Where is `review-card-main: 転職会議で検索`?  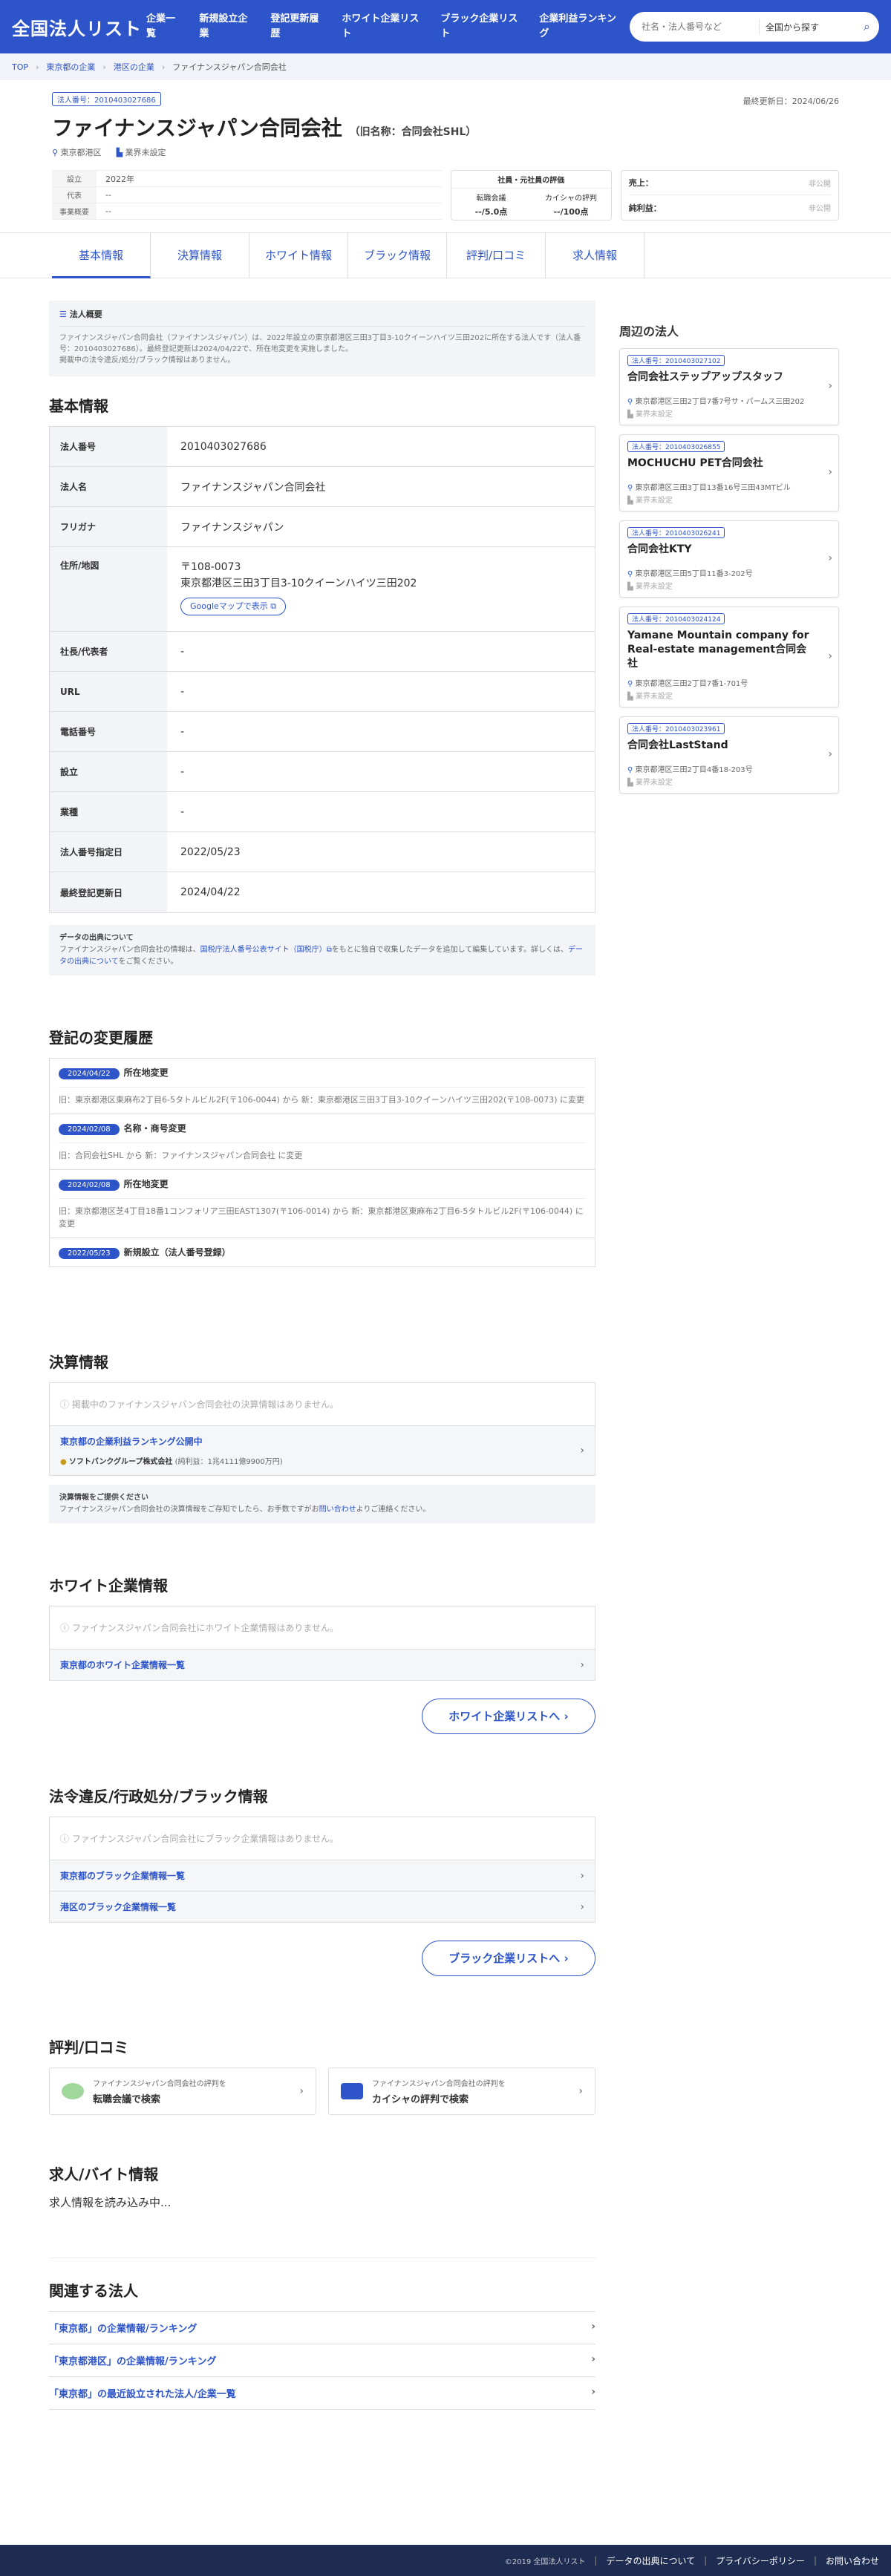
review-card-main: 転職会議で検索 is located at coordinates (127, 2100).